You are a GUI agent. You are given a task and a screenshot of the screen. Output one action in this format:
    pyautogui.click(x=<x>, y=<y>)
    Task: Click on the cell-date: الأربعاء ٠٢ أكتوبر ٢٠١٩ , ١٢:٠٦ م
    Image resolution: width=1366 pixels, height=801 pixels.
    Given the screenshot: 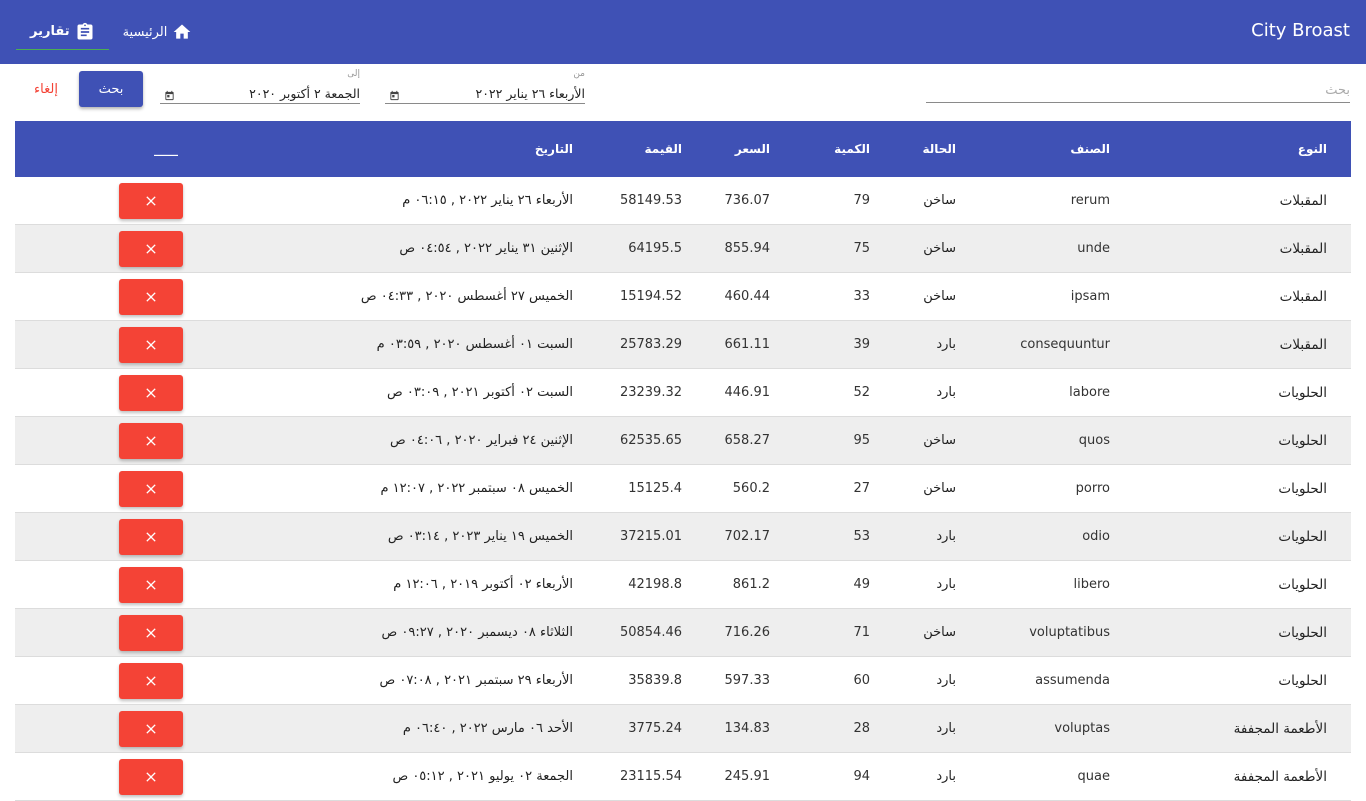 What is the action you would take?
    pyautogui.click(x=483, y=584)
    